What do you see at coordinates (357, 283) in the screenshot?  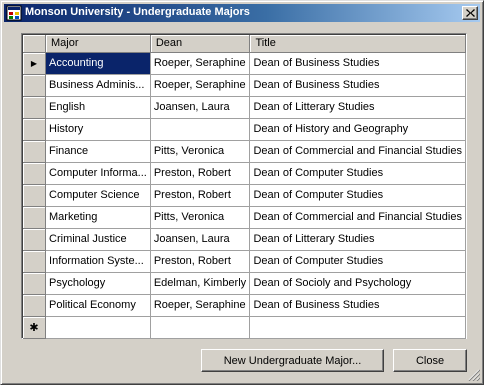 I see `title-cell: Dean of Socioly and Psychology` at bounding box center [357, 283].